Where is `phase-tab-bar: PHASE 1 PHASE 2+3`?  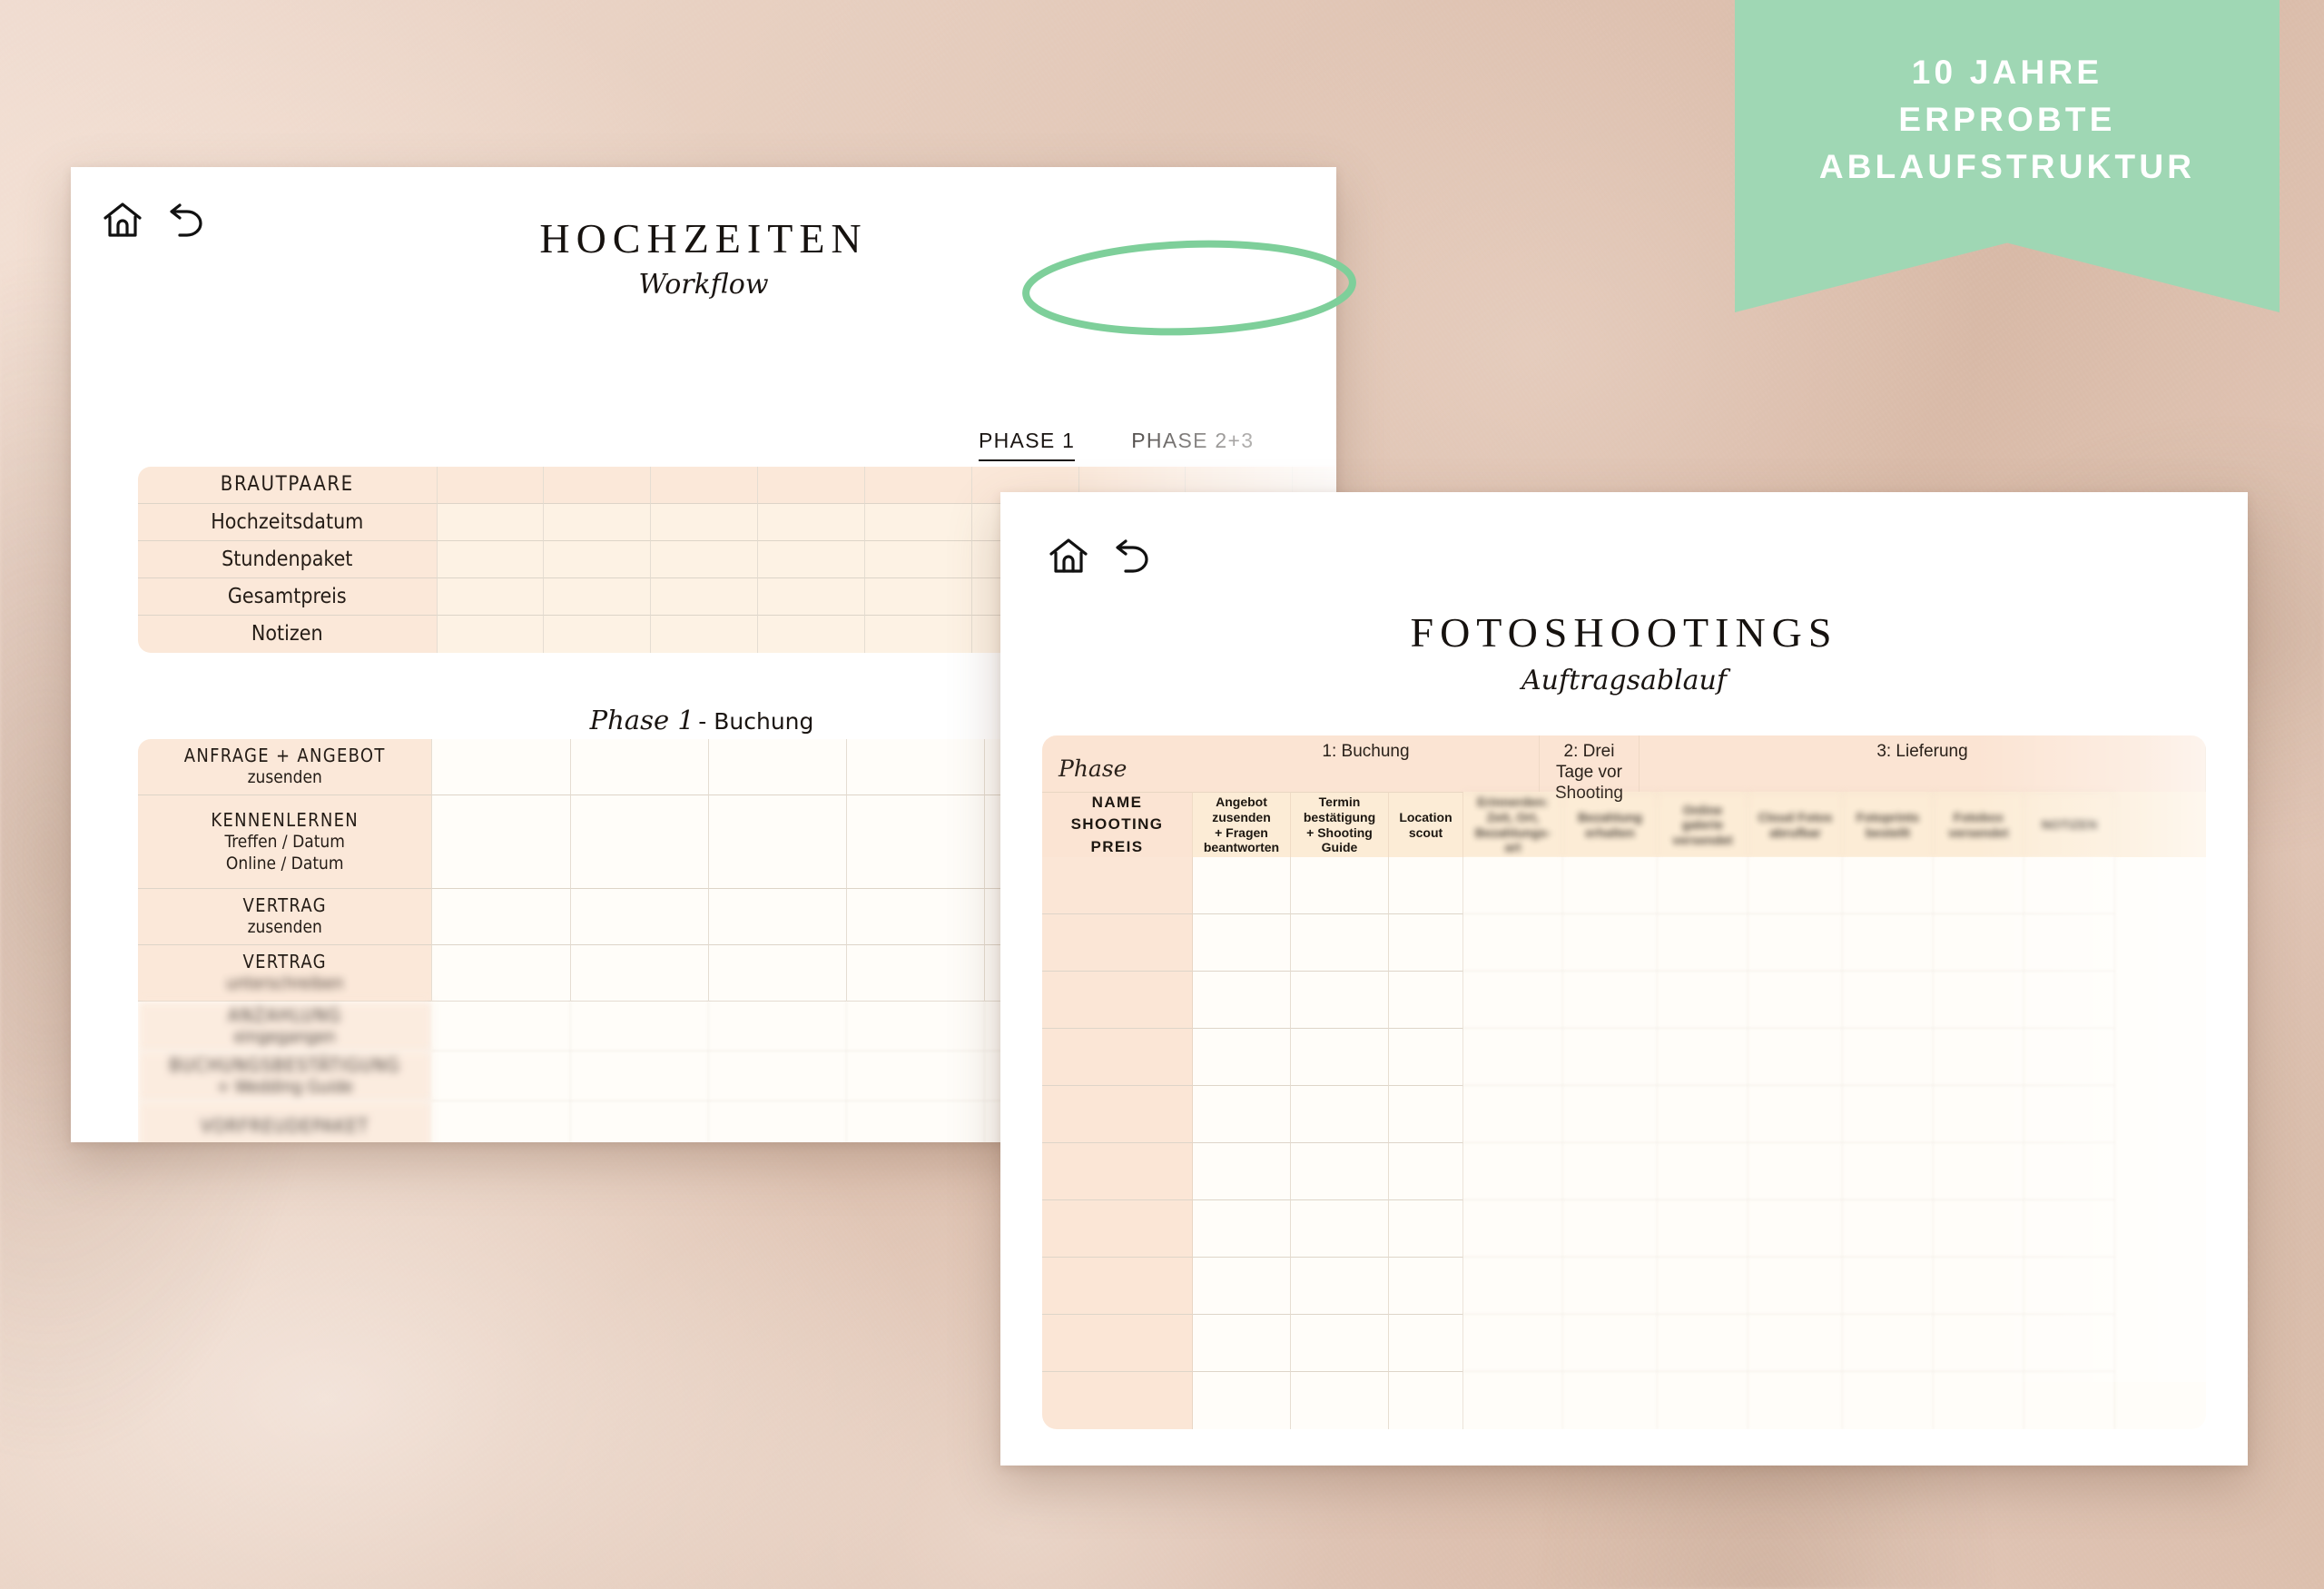 phase-tab-bar: PHASE 1 PHASE 2+3 is located at coordinates (1116, 445).